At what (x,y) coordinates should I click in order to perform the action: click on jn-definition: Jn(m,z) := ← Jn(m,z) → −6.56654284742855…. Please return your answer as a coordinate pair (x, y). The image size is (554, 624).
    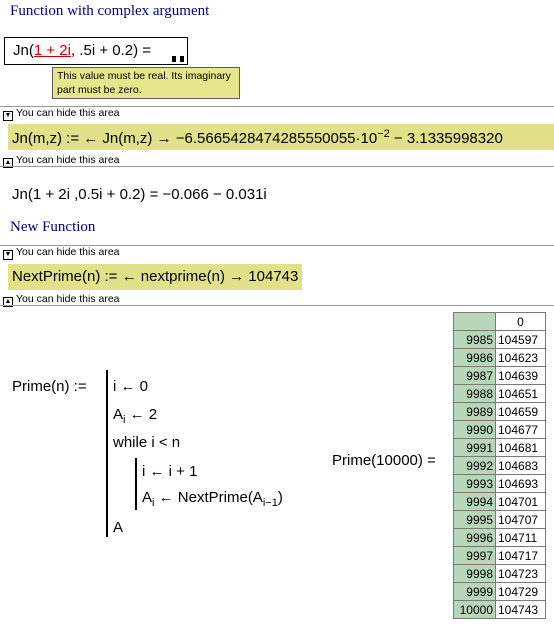
    Looking at the image, I should click on (281, 137).